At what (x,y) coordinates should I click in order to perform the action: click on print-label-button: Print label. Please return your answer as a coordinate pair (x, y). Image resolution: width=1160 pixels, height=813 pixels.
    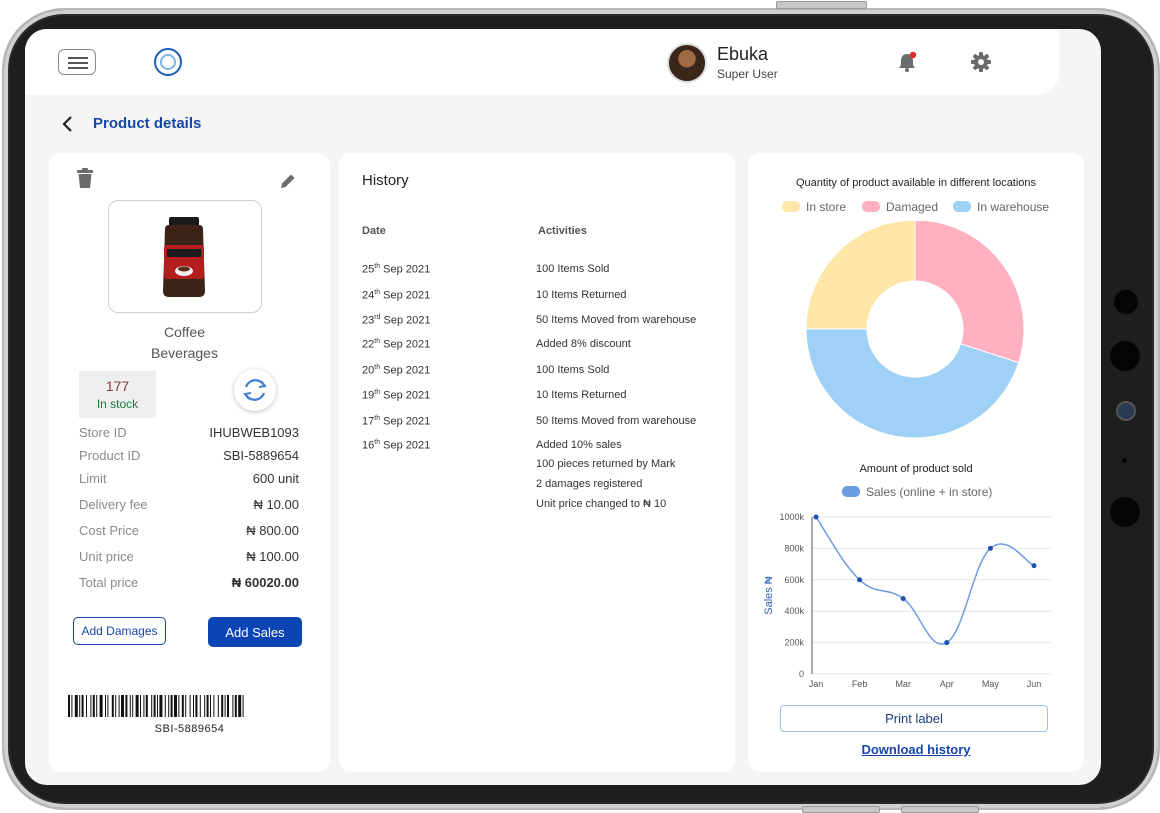
    Looking at the image, I should click on (914, 718).